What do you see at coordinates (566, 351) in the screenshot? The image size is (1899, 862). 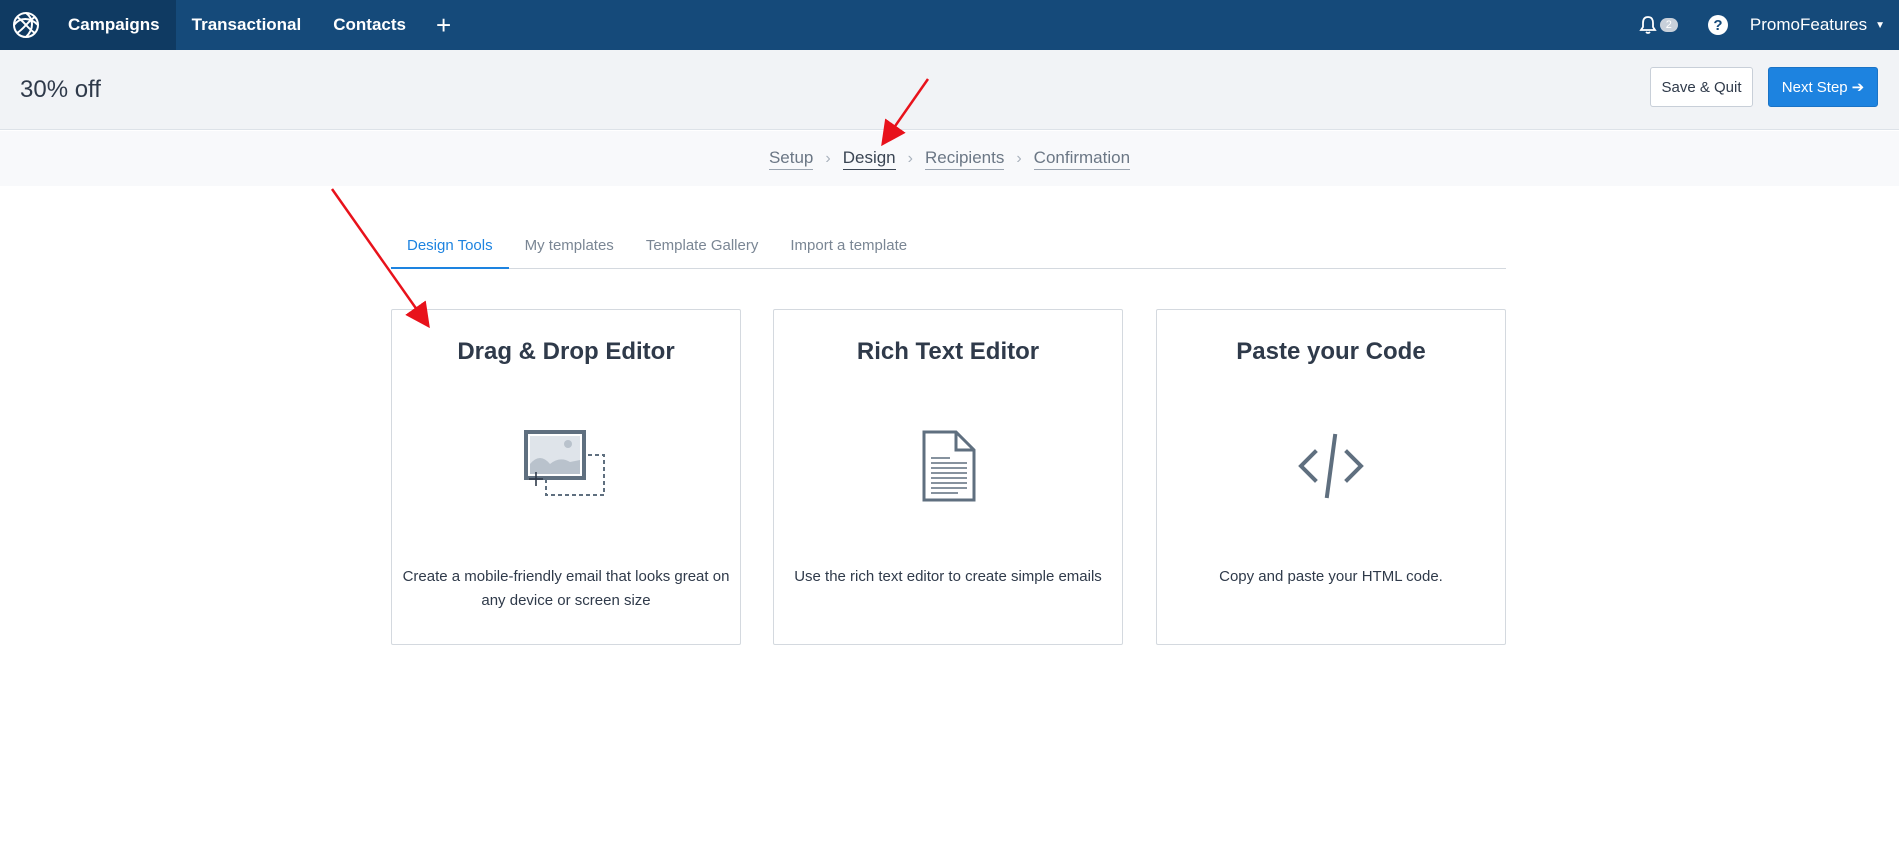 I see `card-title: Drag & Drop Editor` at bounding box center [566, 351].